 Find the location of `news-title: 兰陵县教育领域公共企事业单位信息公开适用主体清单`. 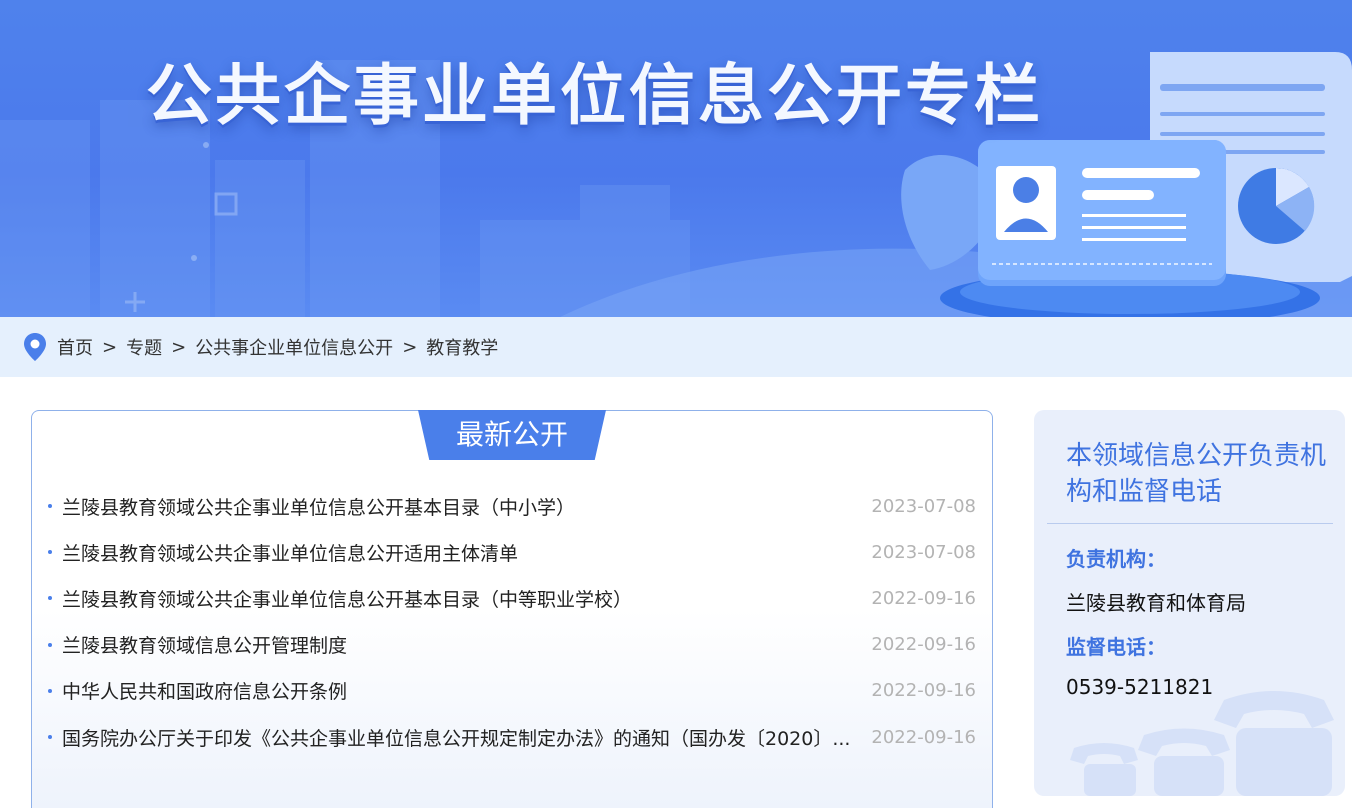

news-title: 兰陵县教育领域公共企事业单位信息公开适用主体清单 is located at coordinates (290, 552).